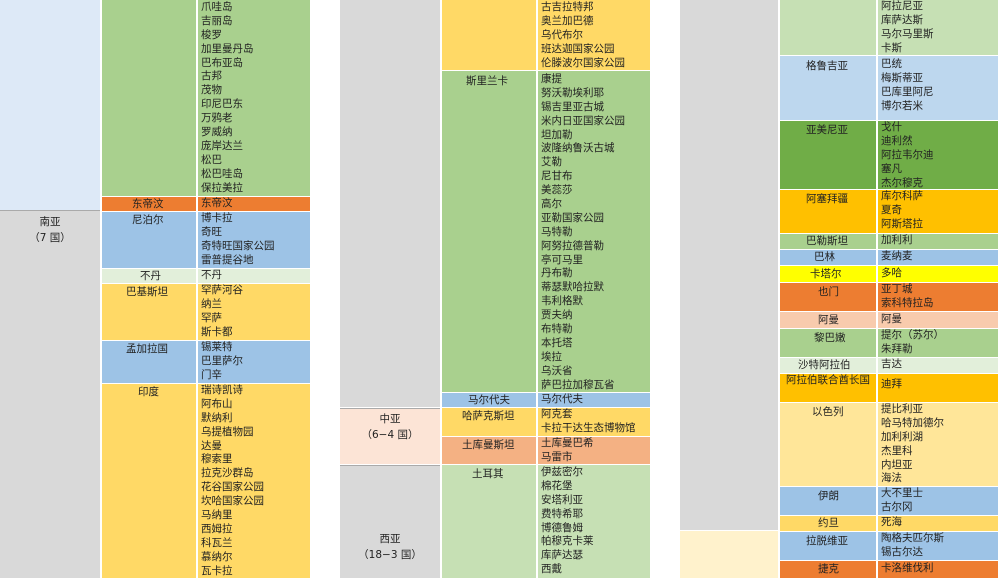  Describe the element at coordinates (938, 343) in the screenshot. I see `sites-cell-lebanon: 提尔（苏尔） 朱拜勒` at that location.